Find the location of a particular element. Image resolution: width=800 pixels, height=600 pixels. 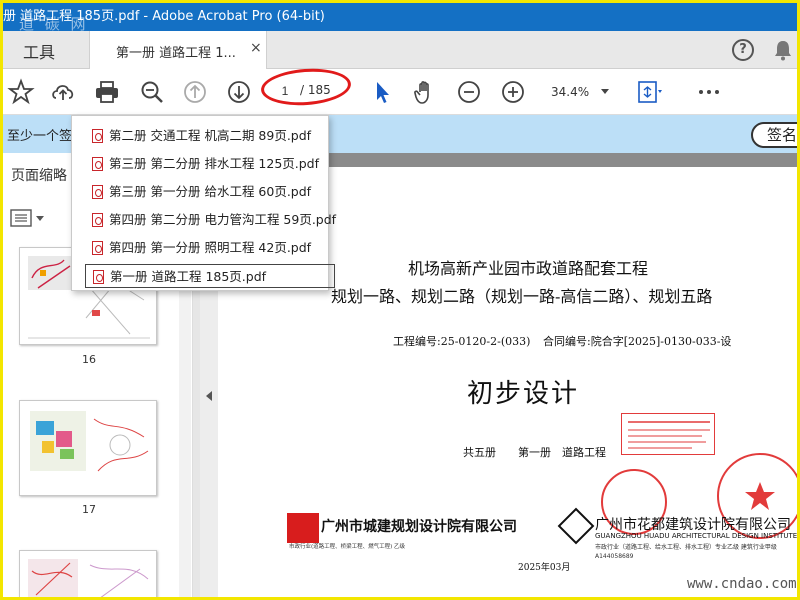

chevron-left-icon is located at coordinates (209, 396).